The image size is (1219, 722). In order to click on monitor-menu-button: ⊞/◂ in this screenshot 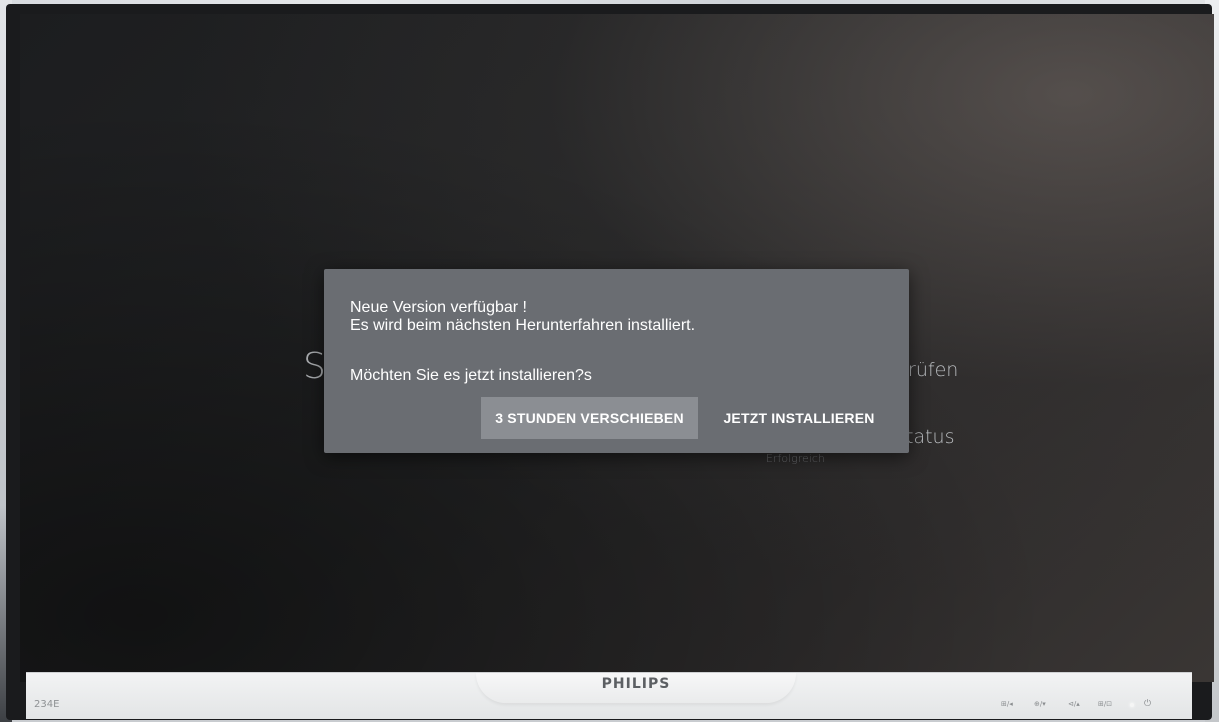, I will do `click(1007, 704)`.